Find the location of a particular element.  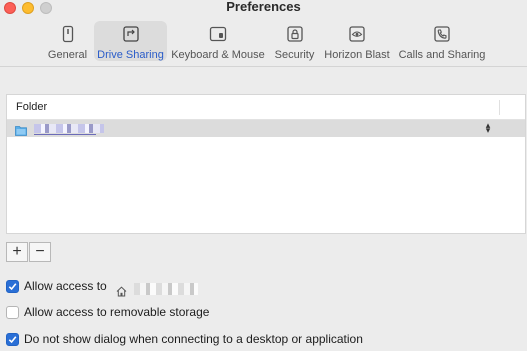

window-title: Preferences is located at coordinates (263, 7).